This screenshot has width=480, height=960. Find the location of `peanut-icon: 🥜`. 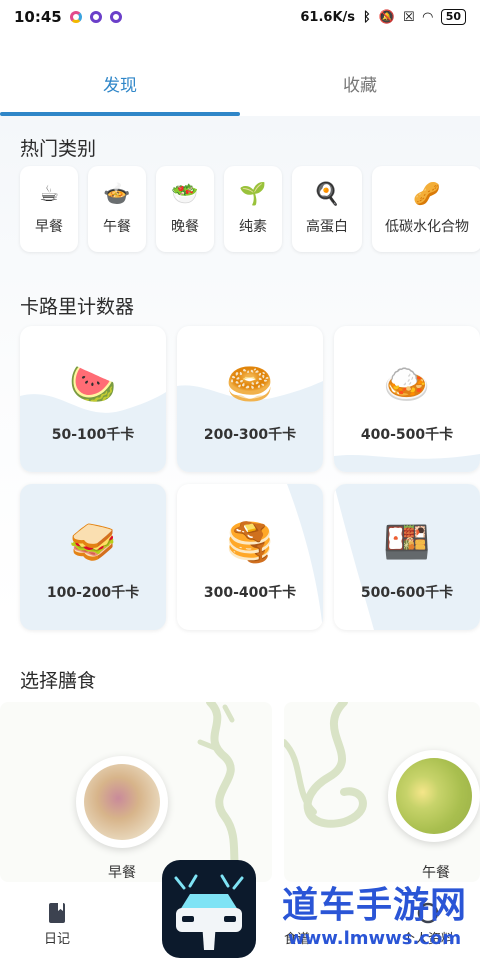

peanut-icon: 🥜 is located at coordinates (427, 194).